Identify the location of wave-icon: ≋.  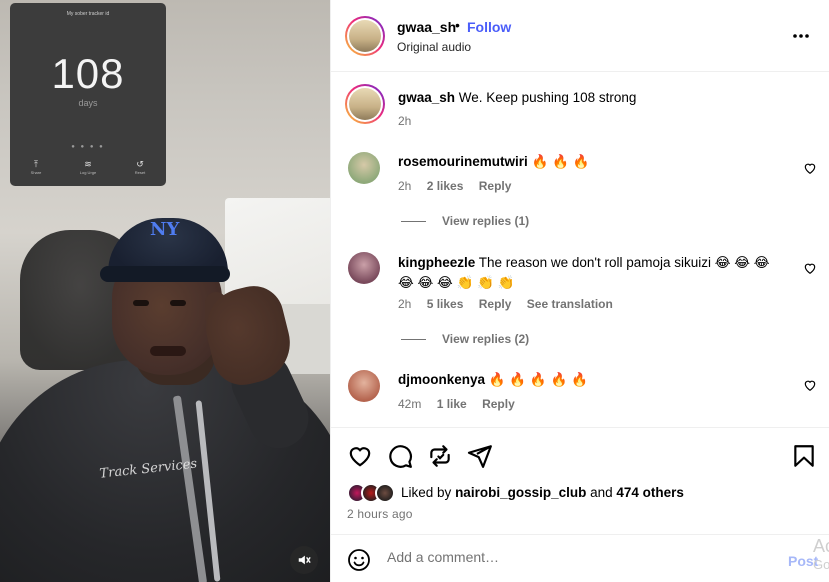
(88, 164).